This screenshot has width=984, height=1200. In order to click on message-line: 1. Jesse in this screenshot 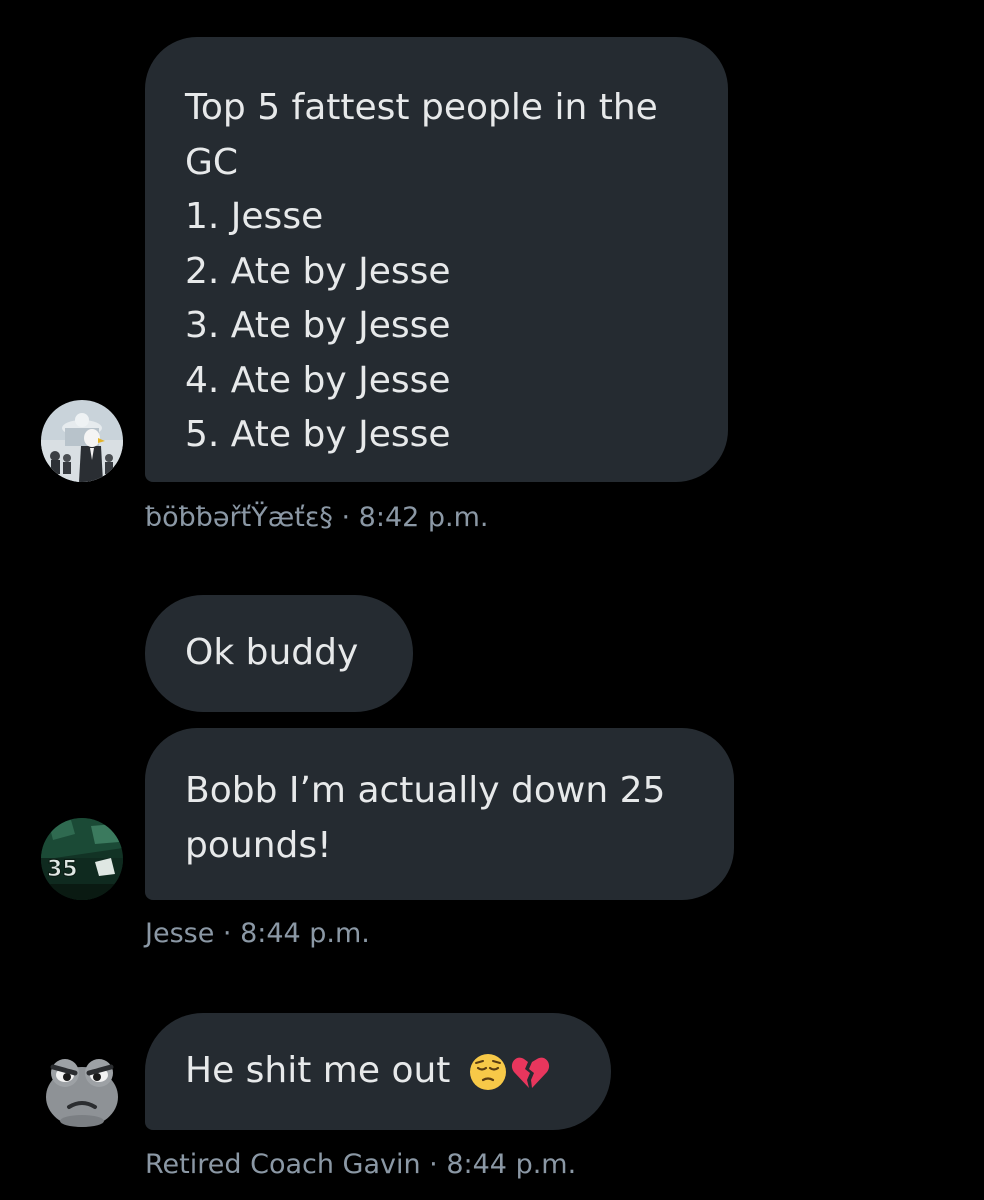, I will do `click(254, 216)`.